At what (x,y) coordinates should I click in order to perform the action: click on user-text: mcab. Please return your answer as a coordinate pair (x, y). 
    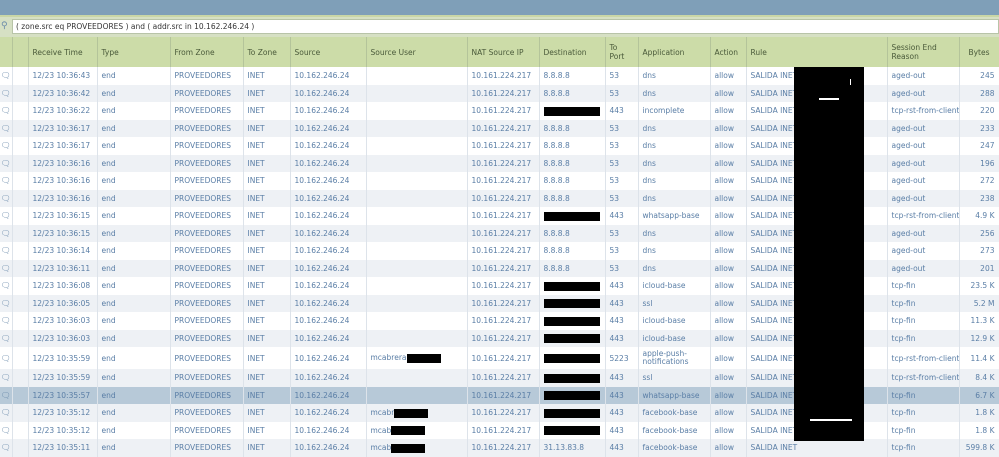
    Looking at the image, I should click on (381, 430).